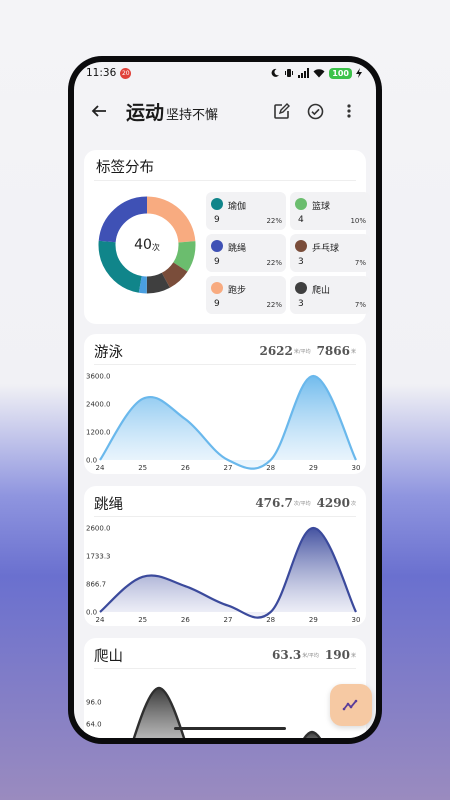  What do you see at coordinates (302, 351) in the screenshot?
I see `average-unit: 米/平均` at bounding box center [302, 351].